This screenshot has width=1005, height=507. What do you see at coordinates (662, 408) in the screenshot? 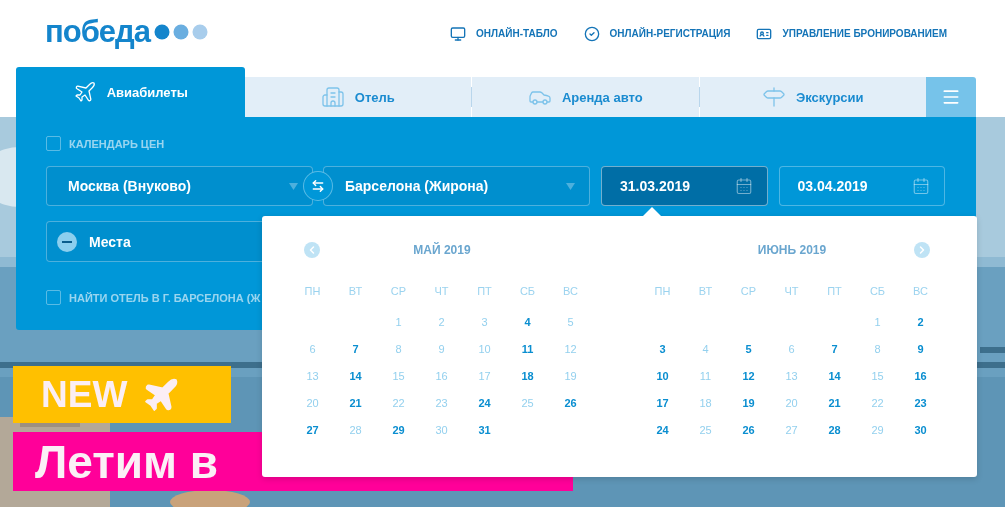
I see `calendar-day: 17` at bounding box center [662, 408].